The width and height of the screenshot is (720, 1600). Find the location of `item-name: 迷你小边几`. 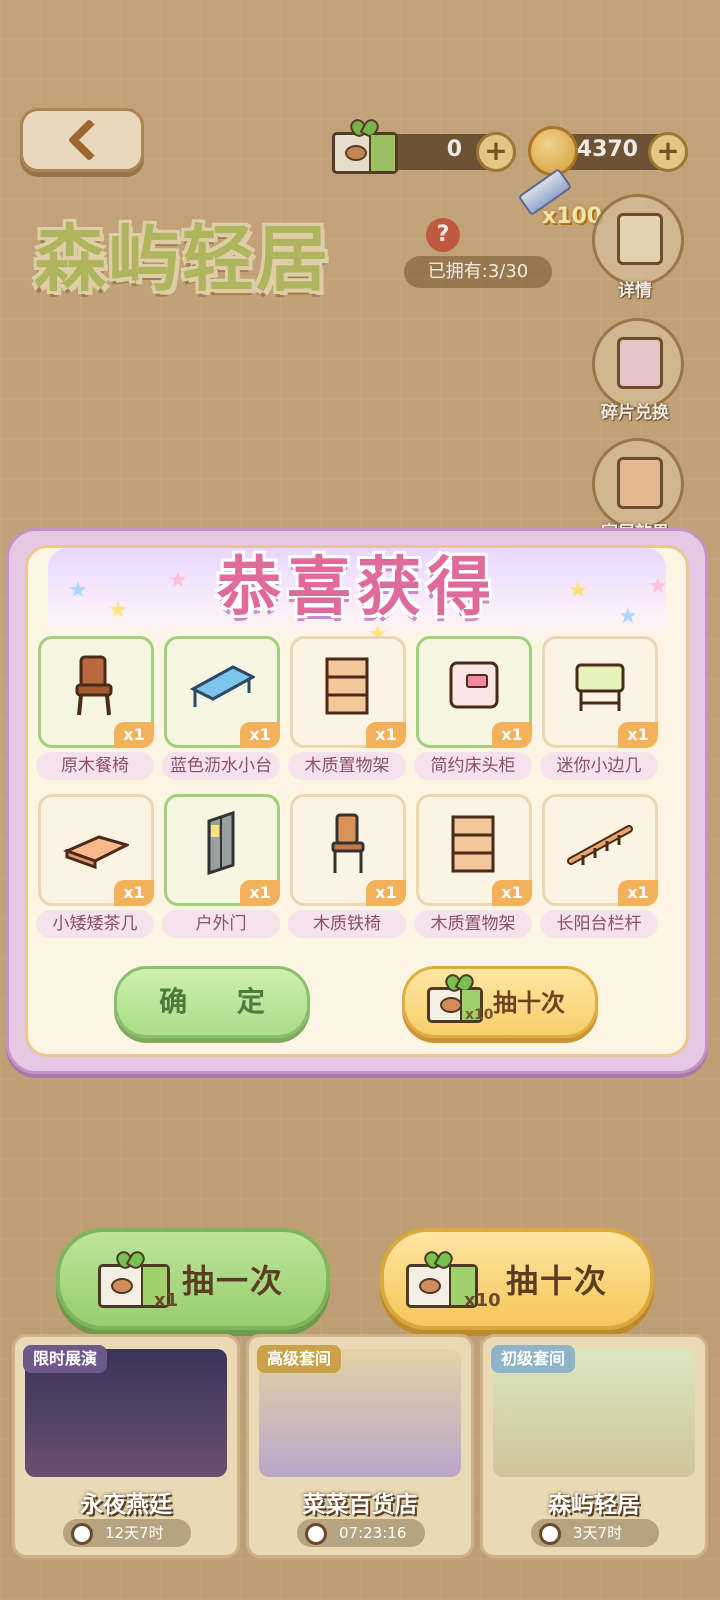

item-name: 迷你小边几 is located at coordinates (599, 766).